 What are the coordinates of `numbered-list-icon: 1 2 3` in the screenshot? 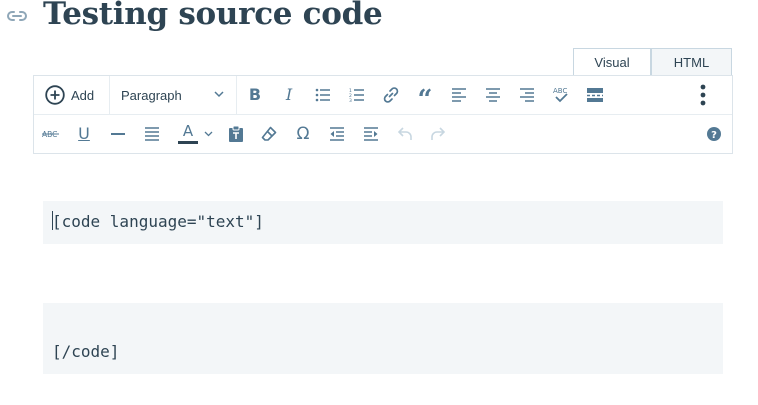 It's located at (356, 95).